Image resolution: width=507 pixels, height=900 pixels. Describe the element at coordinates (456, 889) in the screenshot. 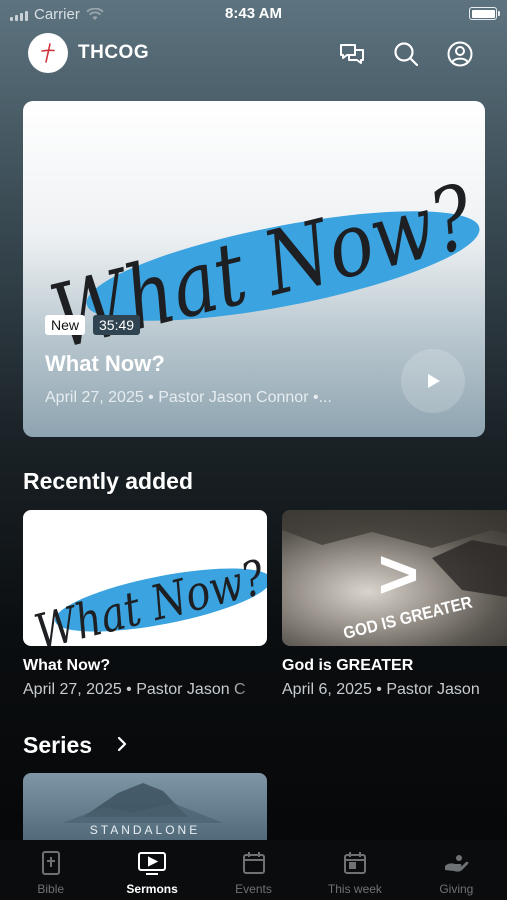

I see `tab-label: Giving` at that location.